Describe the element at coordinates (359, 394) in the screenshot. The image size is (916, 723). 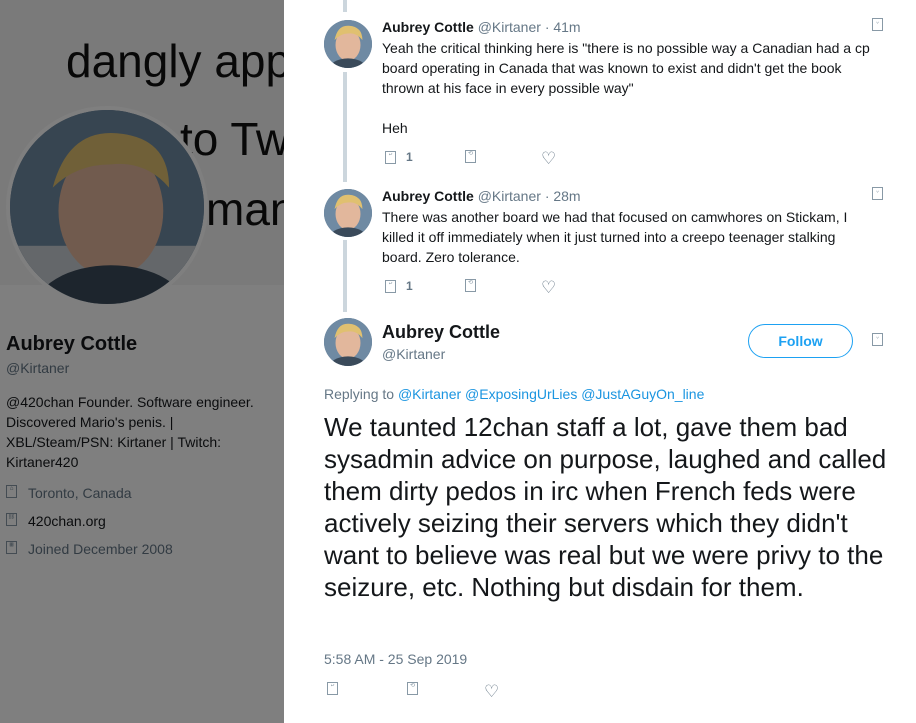
I see `replying-to-label: Replying to` at that location.